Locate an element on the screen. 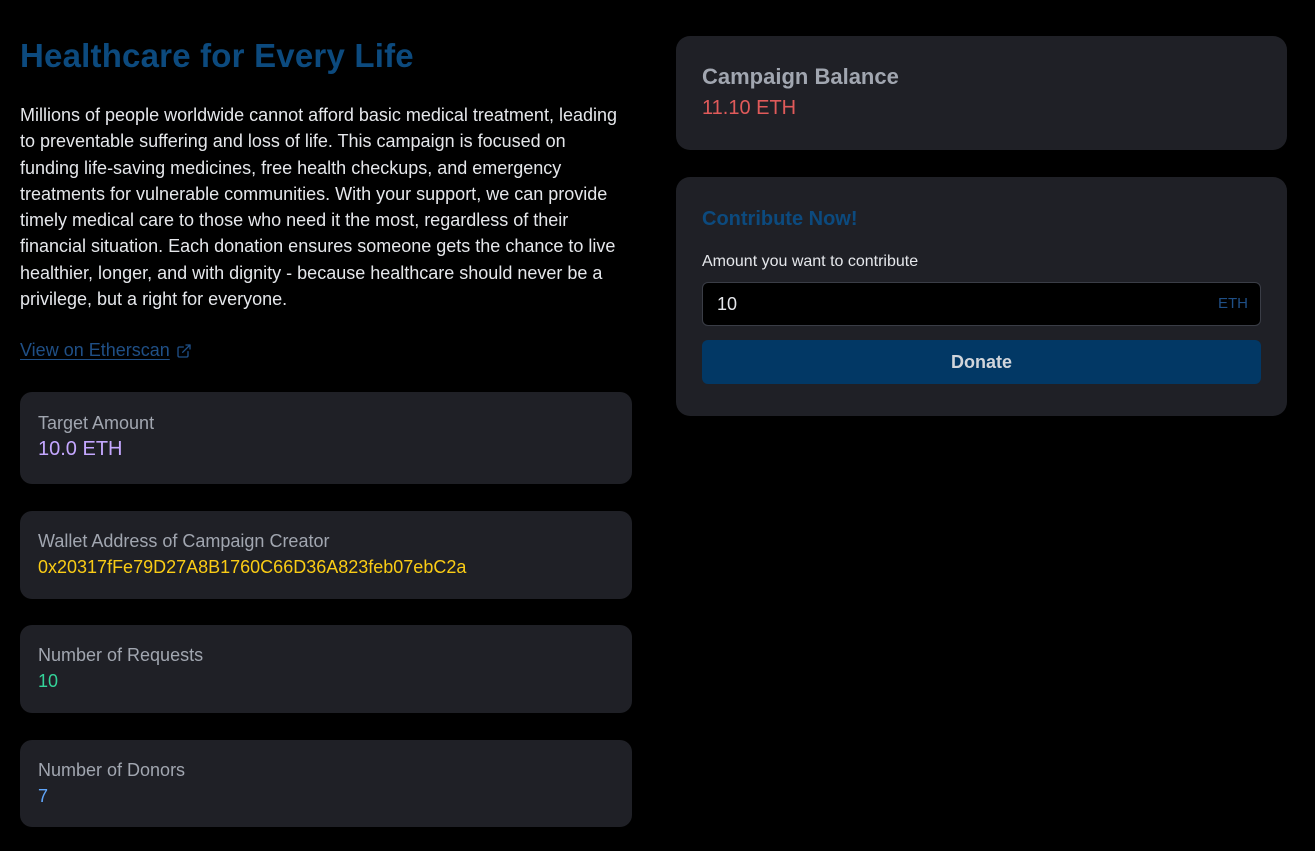 This screenshot has width=1315, height=851. requests-card: Number of Requests 10 is located at coordinates (326, 669).